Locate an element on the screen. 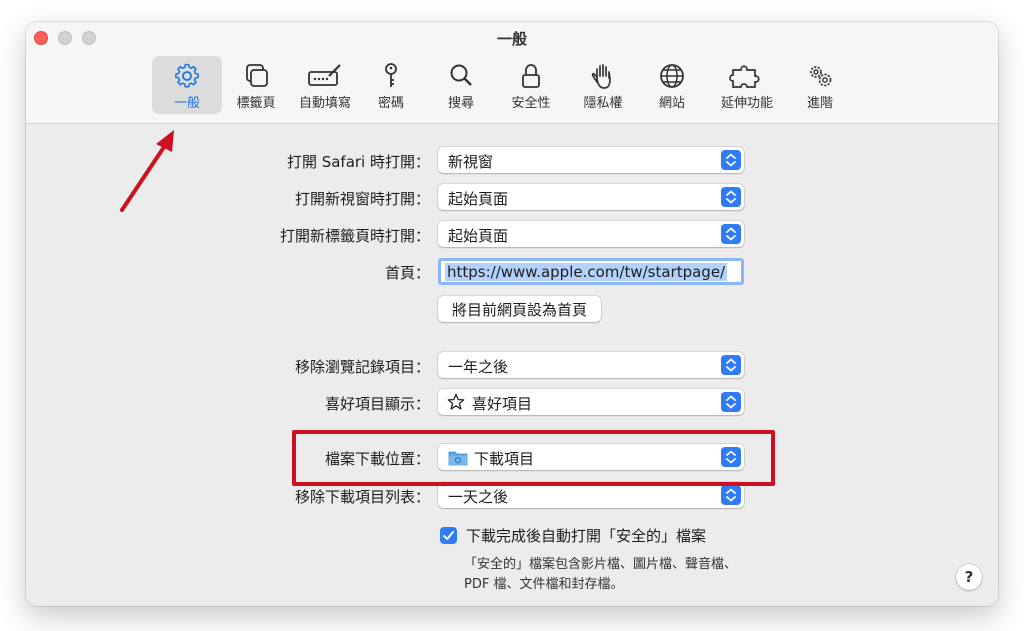  tab-tabs: 標籤頁 is located at coordinates (256, 85).